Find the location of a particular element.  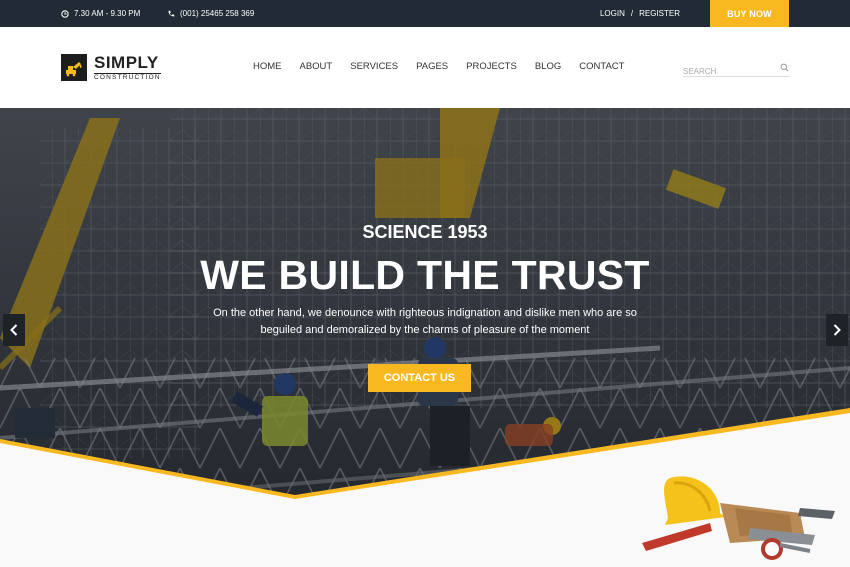

hours-info: 7.30 AM - 9.30 PM is located at coordinates (100, 13).